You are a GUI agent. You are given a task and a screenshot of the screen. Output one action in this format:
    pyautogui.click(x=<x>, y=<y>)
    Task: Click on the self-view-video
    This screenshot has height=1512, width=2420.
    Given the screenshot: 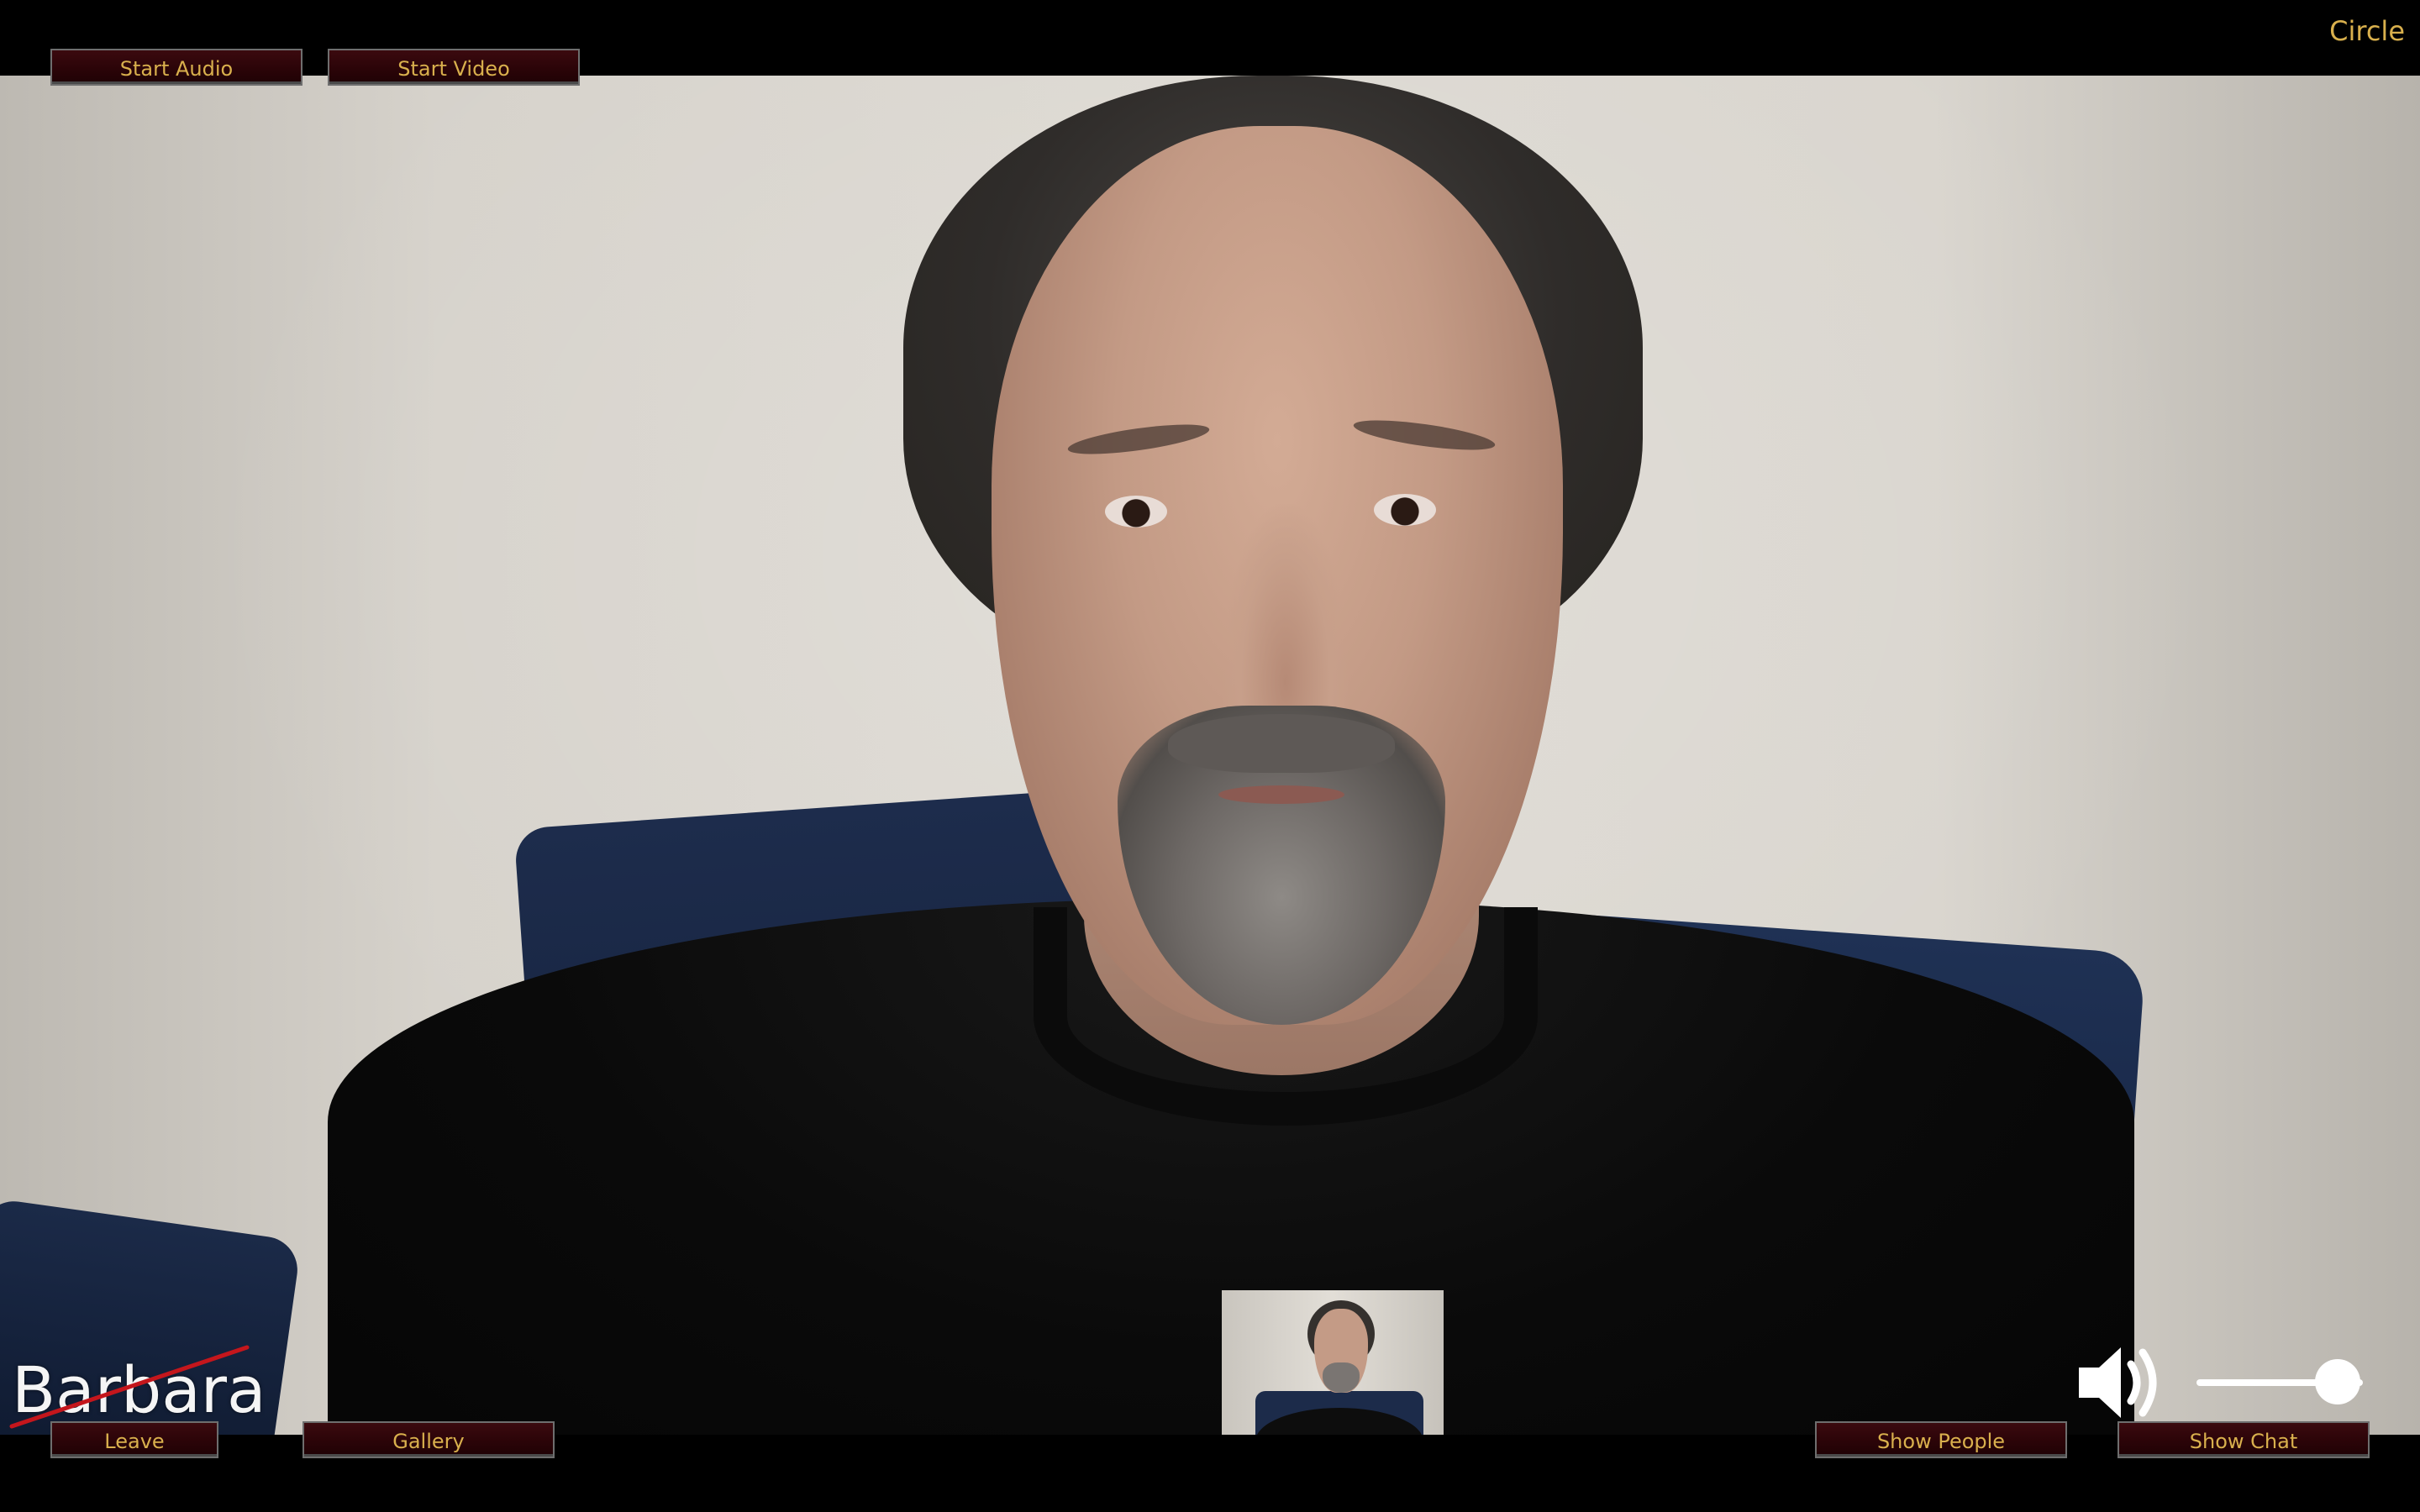 What is the action you would take?
    pyautogui.click(x=1333, y=1372)
    